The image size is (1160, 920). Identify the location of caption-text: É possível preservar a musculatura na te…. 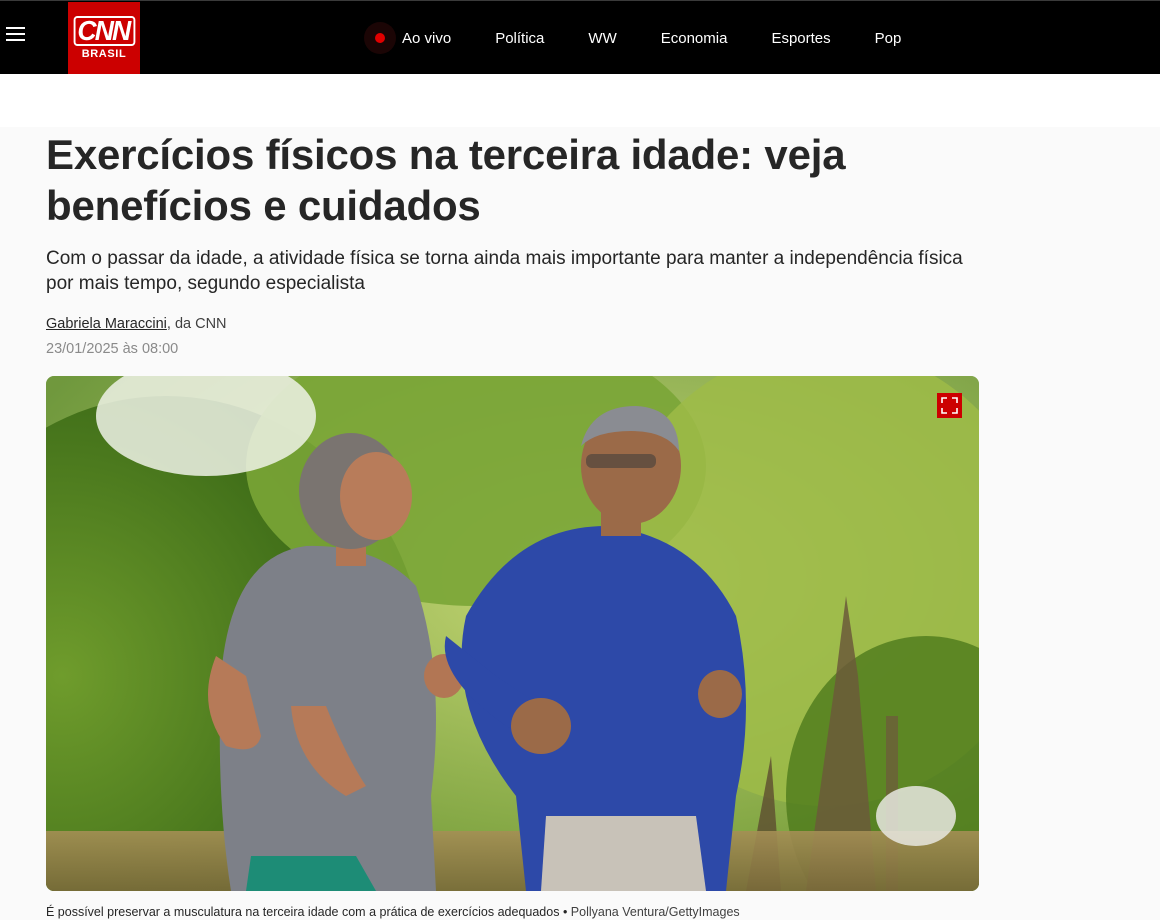
(303, 912).